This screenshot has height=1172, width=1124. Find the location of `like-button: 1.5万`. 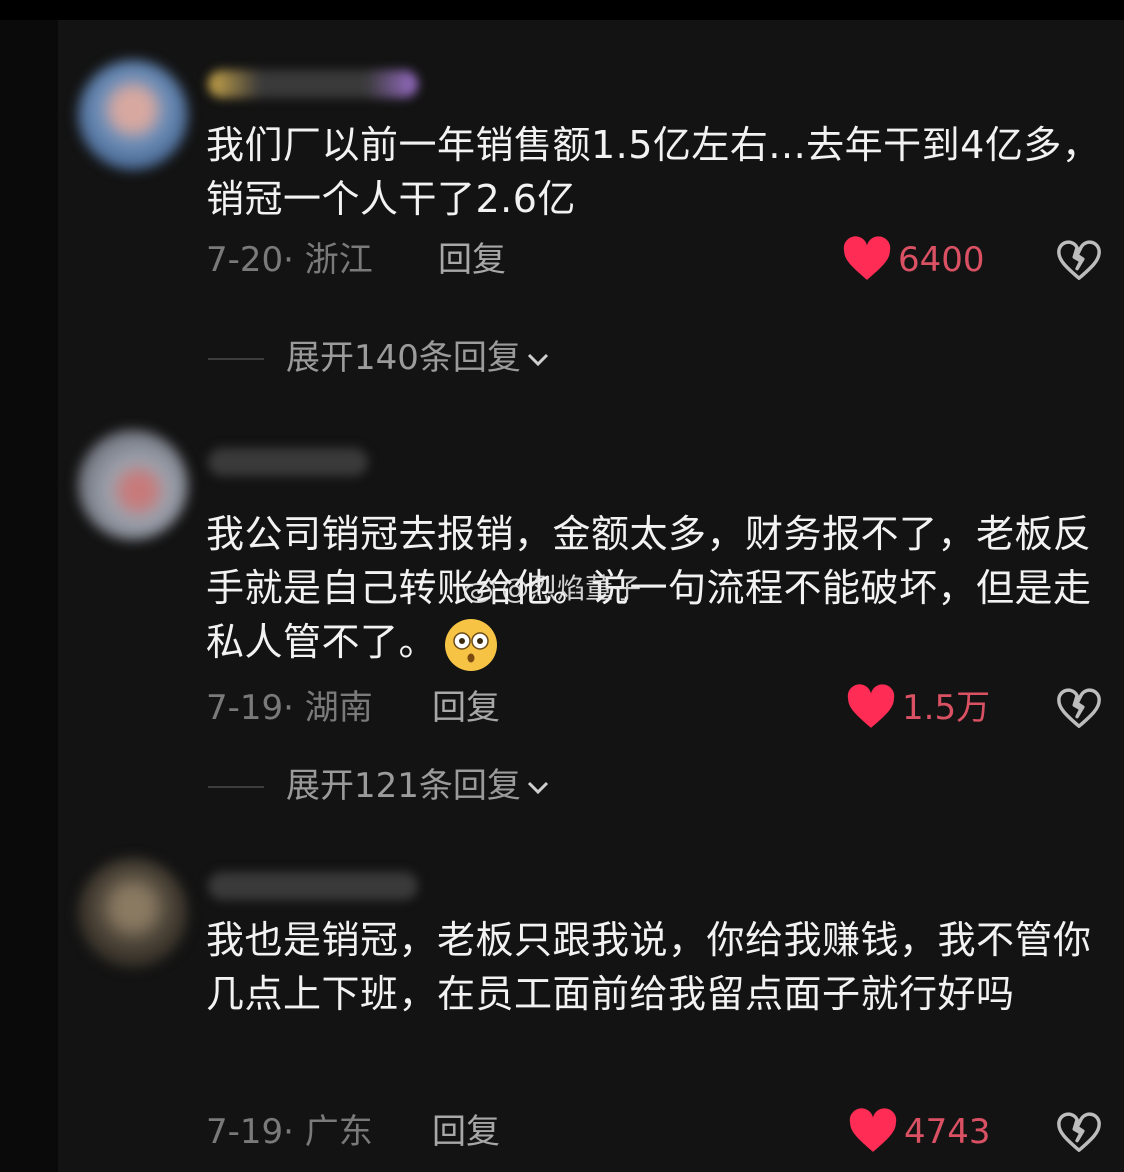

like-button: 1.5万 is located at coordinates (926, 707).